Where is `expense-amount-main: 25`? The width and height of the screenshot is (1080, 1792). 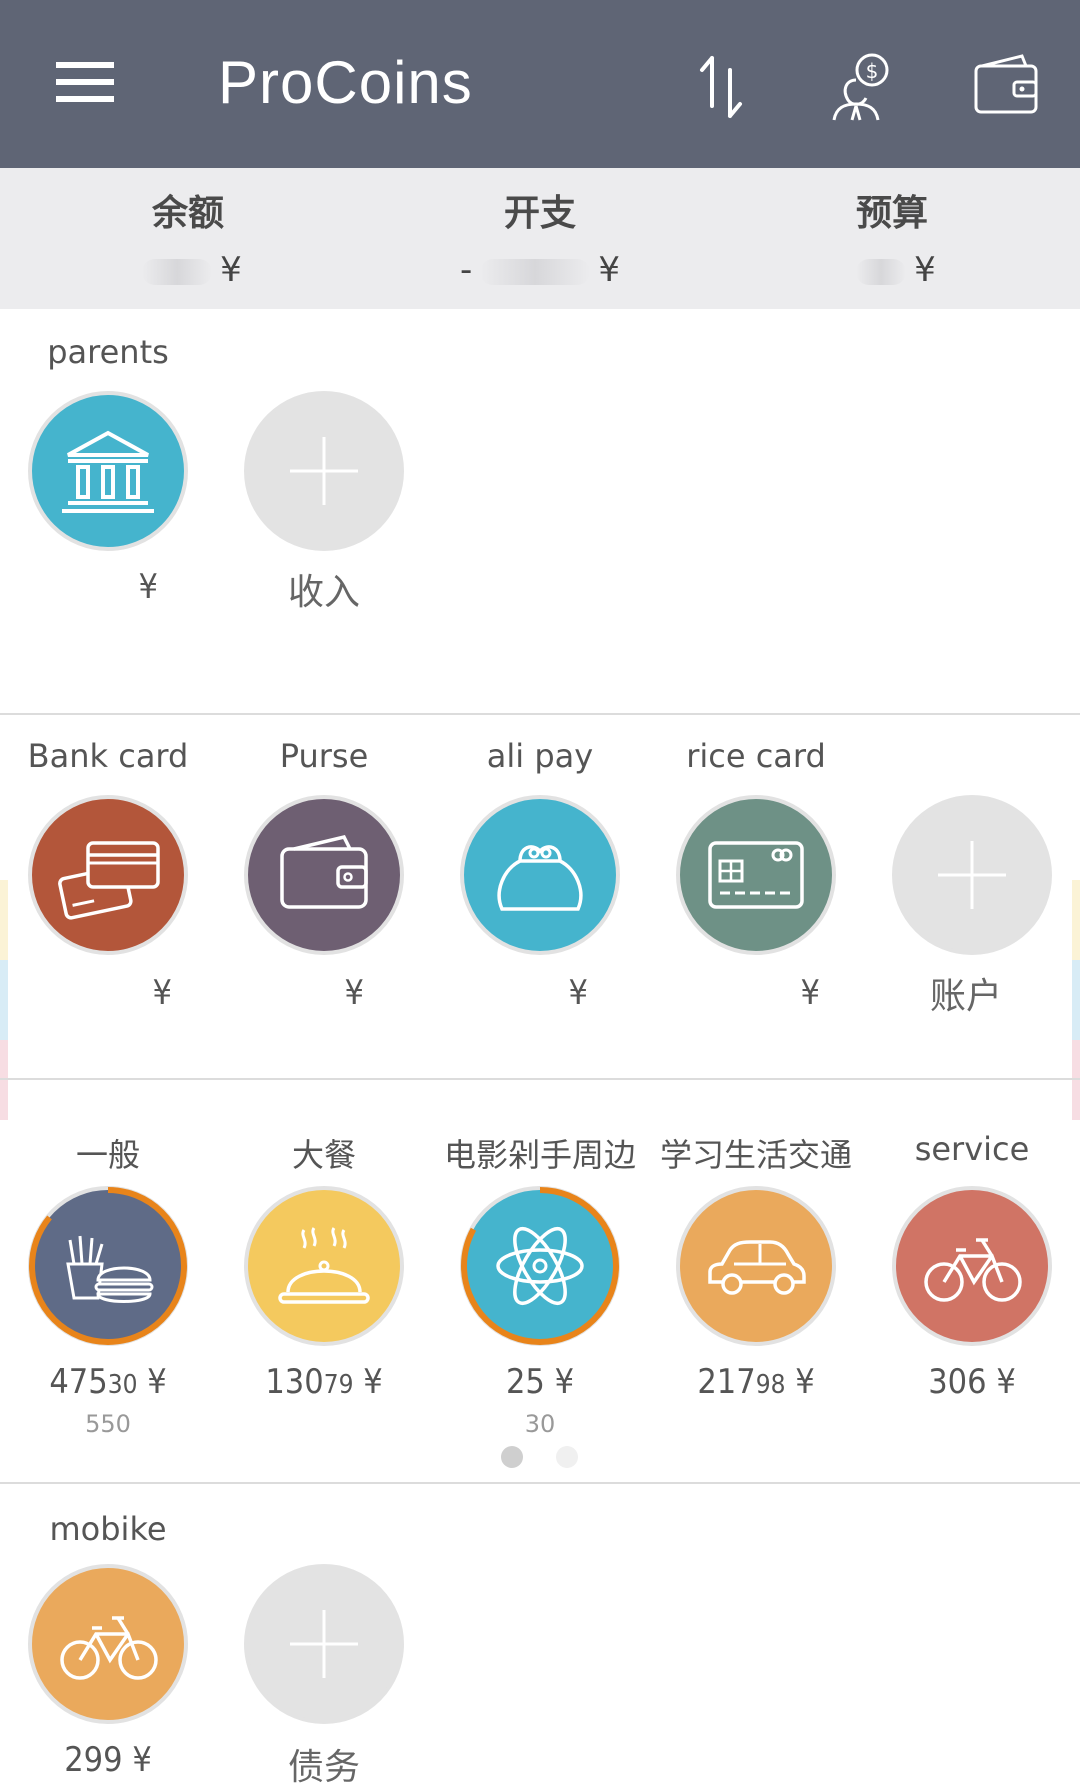 expense-amount-main: 25 is located at coordinates (525, 1382).